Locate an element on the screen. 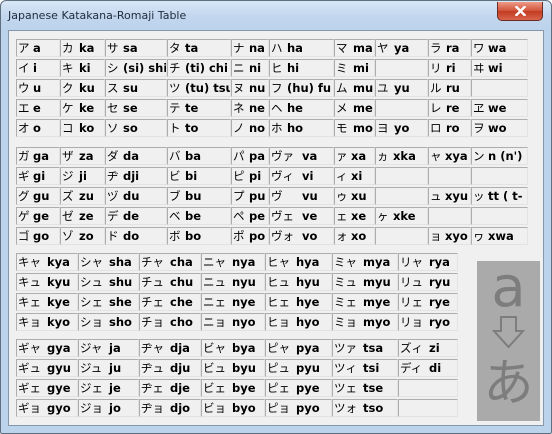 The width and height of the screenshot is (552, 434). katakana-text: ヴォ is located at coordinates (282, 236).